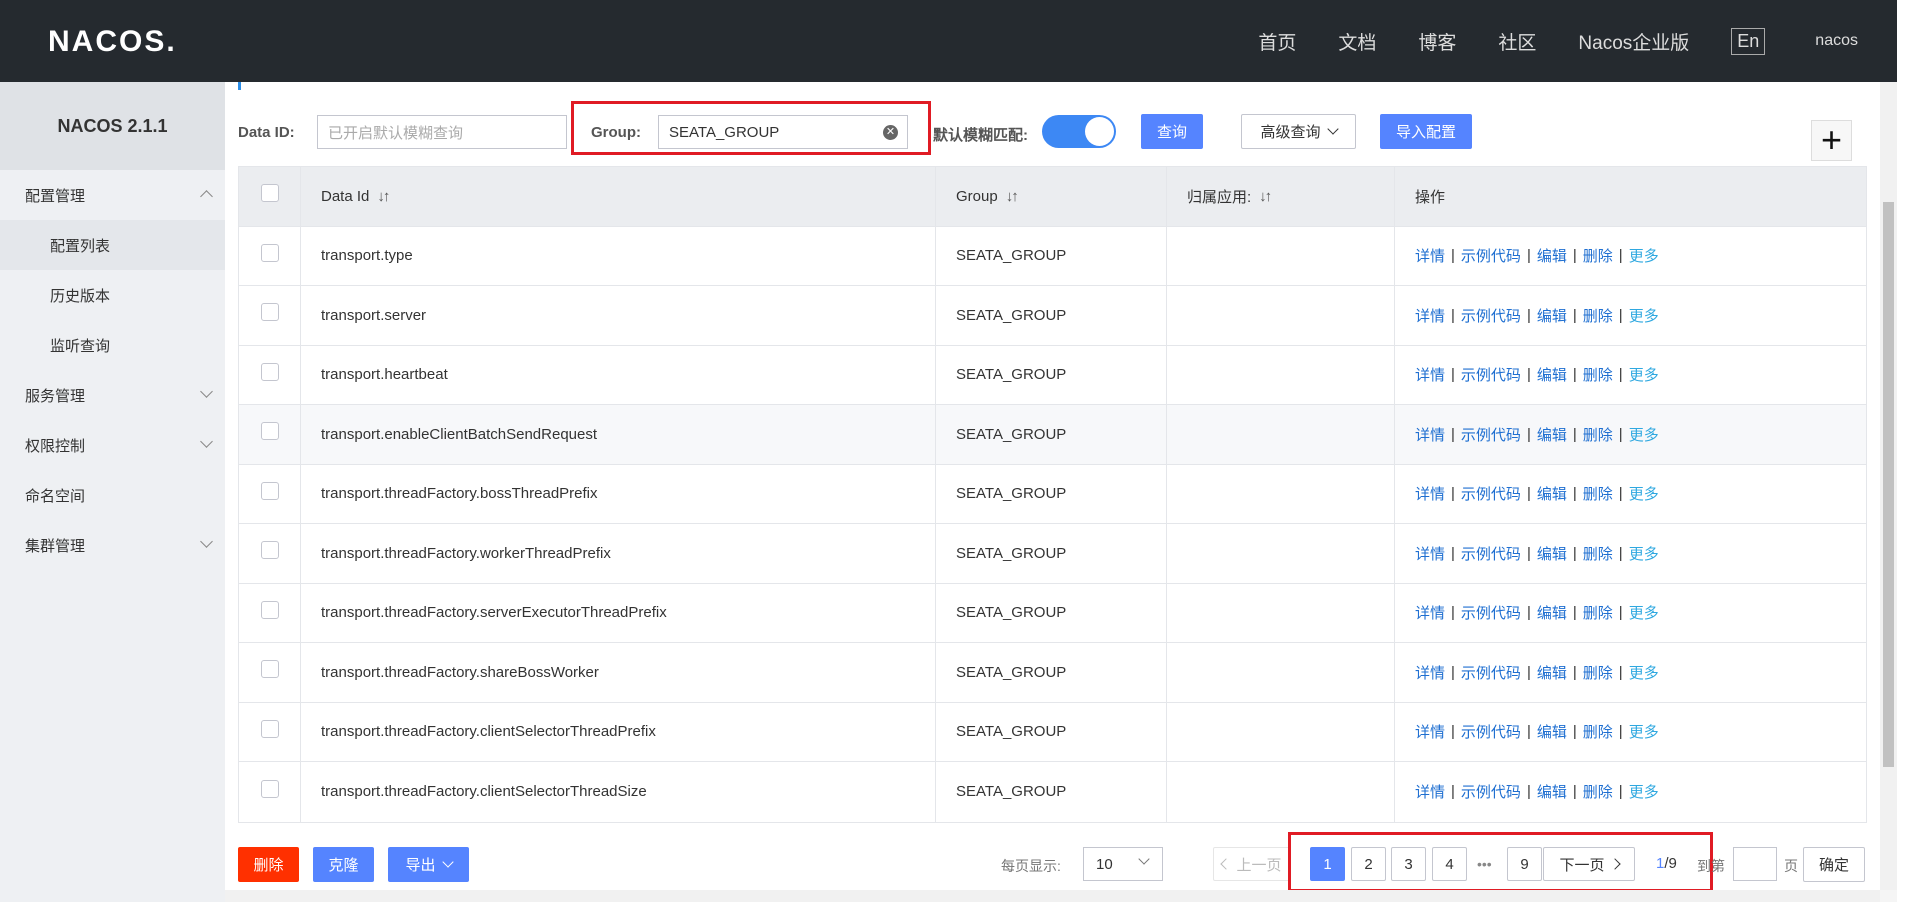 Image resolution: width=1920 pixels, height=902 pixels. I want to click on page-button-9: 9, so click(1524, 864).